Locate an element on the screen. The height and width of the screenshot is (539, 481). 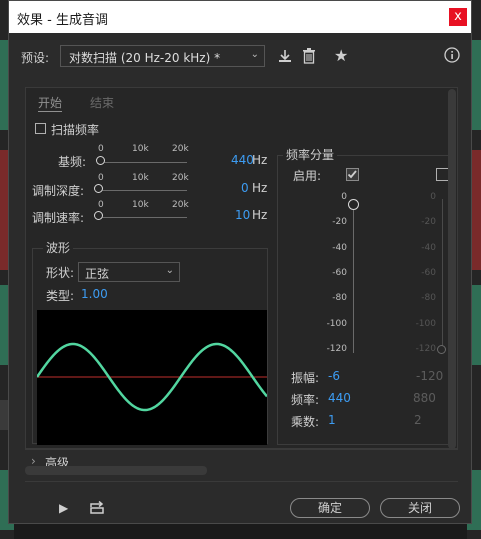
frequency-2-value: 880 is located at coordinates (424, 398).